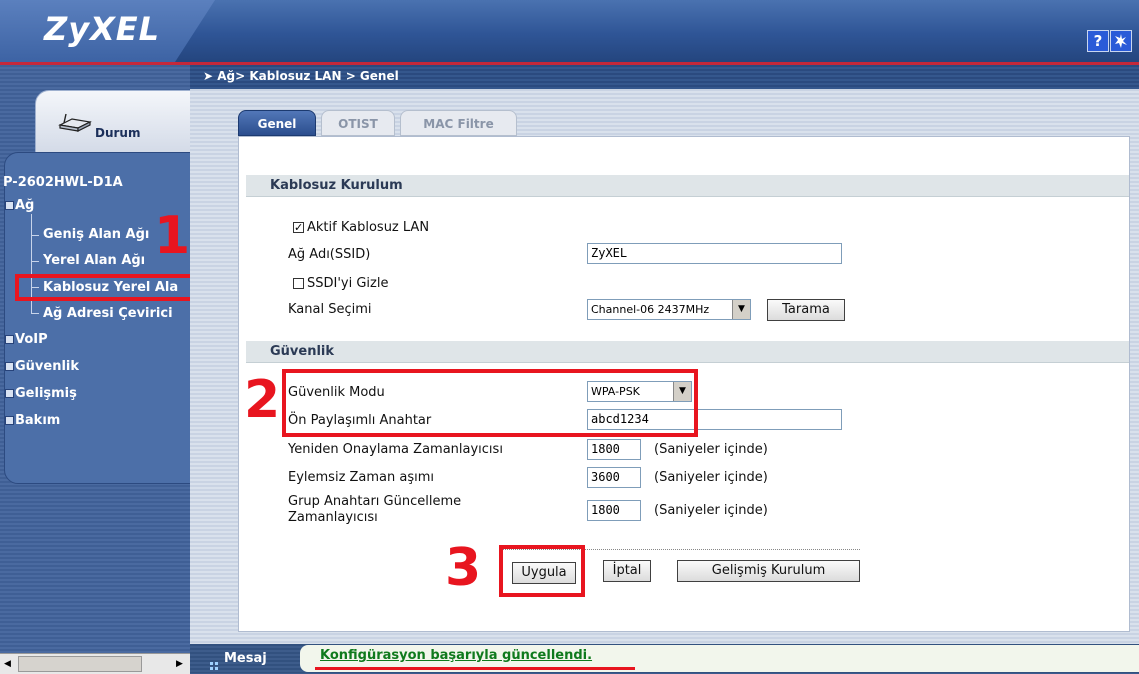  What do you see at coordinates (38, 420) in the screenshot?
I see `sidebar-item-label: Bakım` at bounding box center [38, 420].